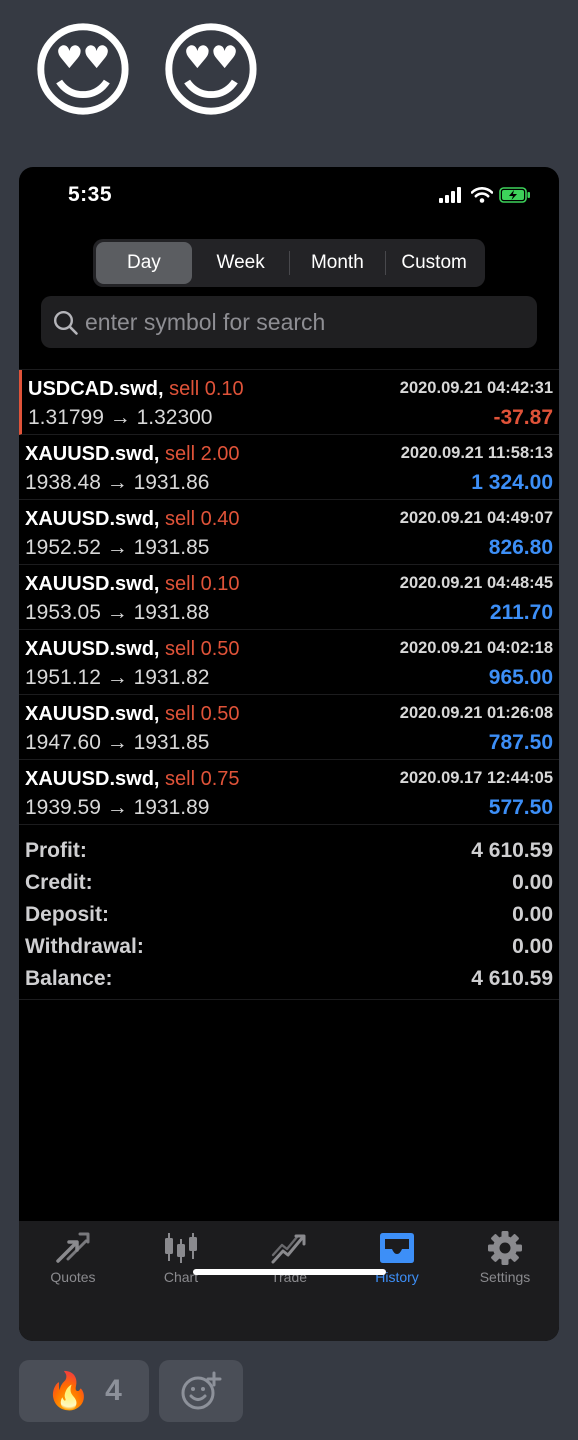 Image resolution: width=578 pixels, height=1440 pixels. I want to click on status-bar: 5:35, so click(289, 195).